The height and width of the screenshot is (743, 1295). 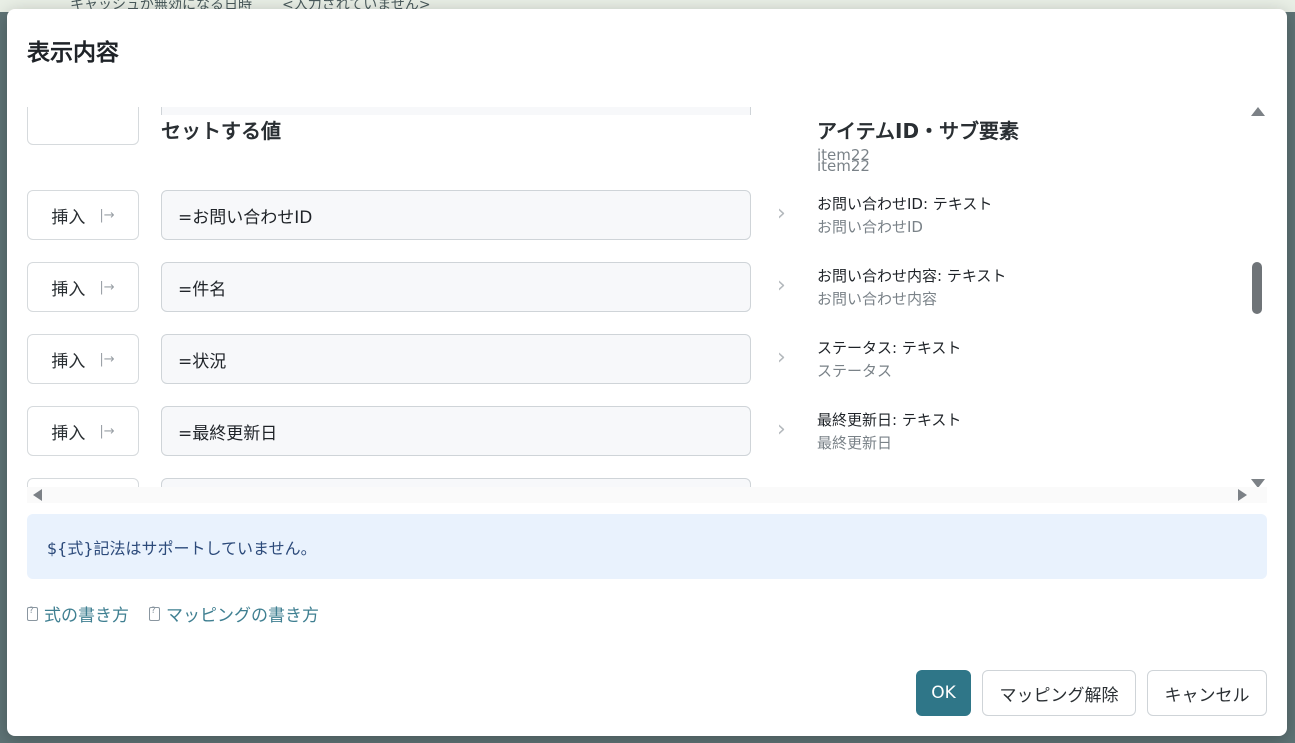 I want to click on scroll-left-icon, so click(x=37, y=495).